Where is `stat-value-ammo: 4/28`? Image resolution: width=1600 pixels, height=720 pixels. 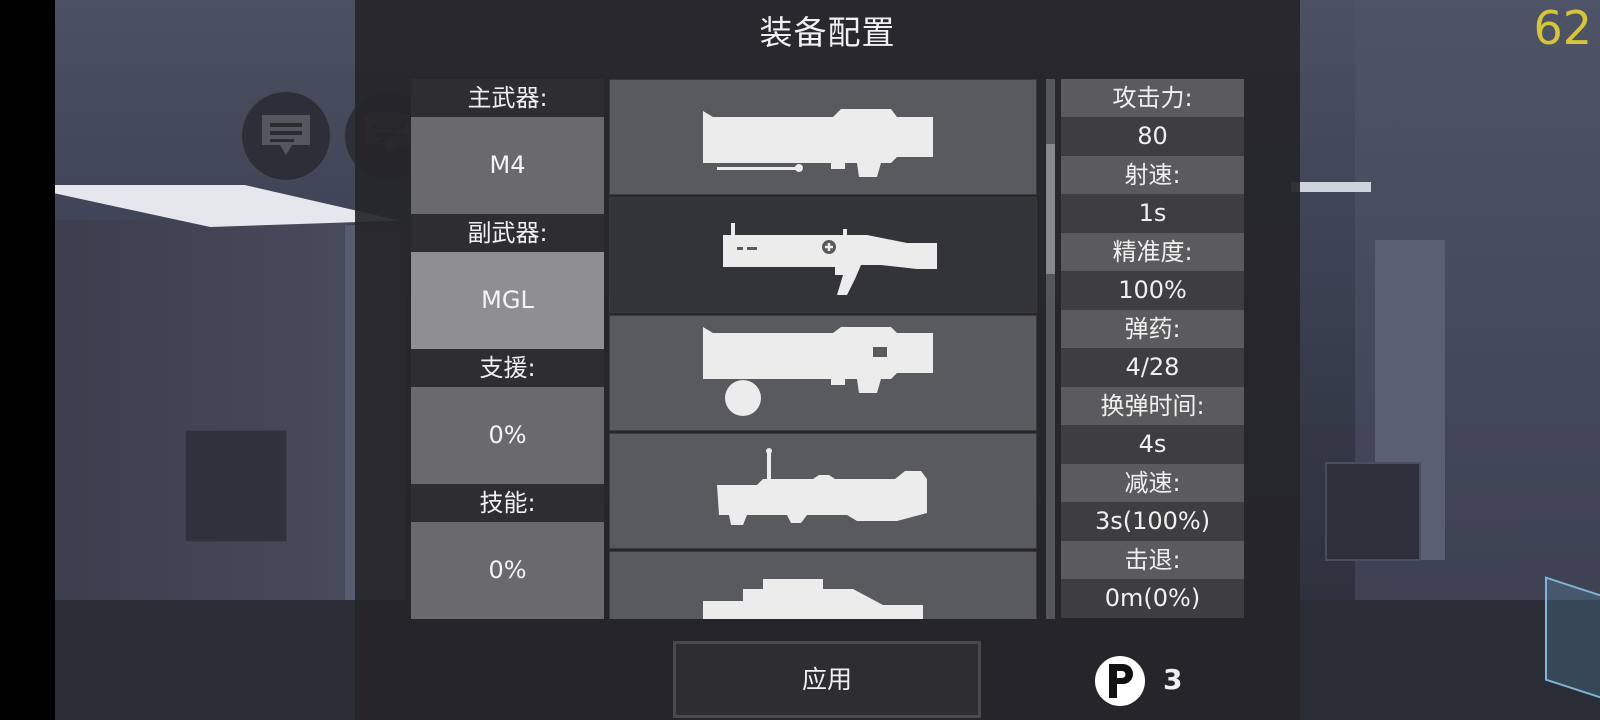
stat-value-ammo: 4/28 is located at coordinates (1152, 367).